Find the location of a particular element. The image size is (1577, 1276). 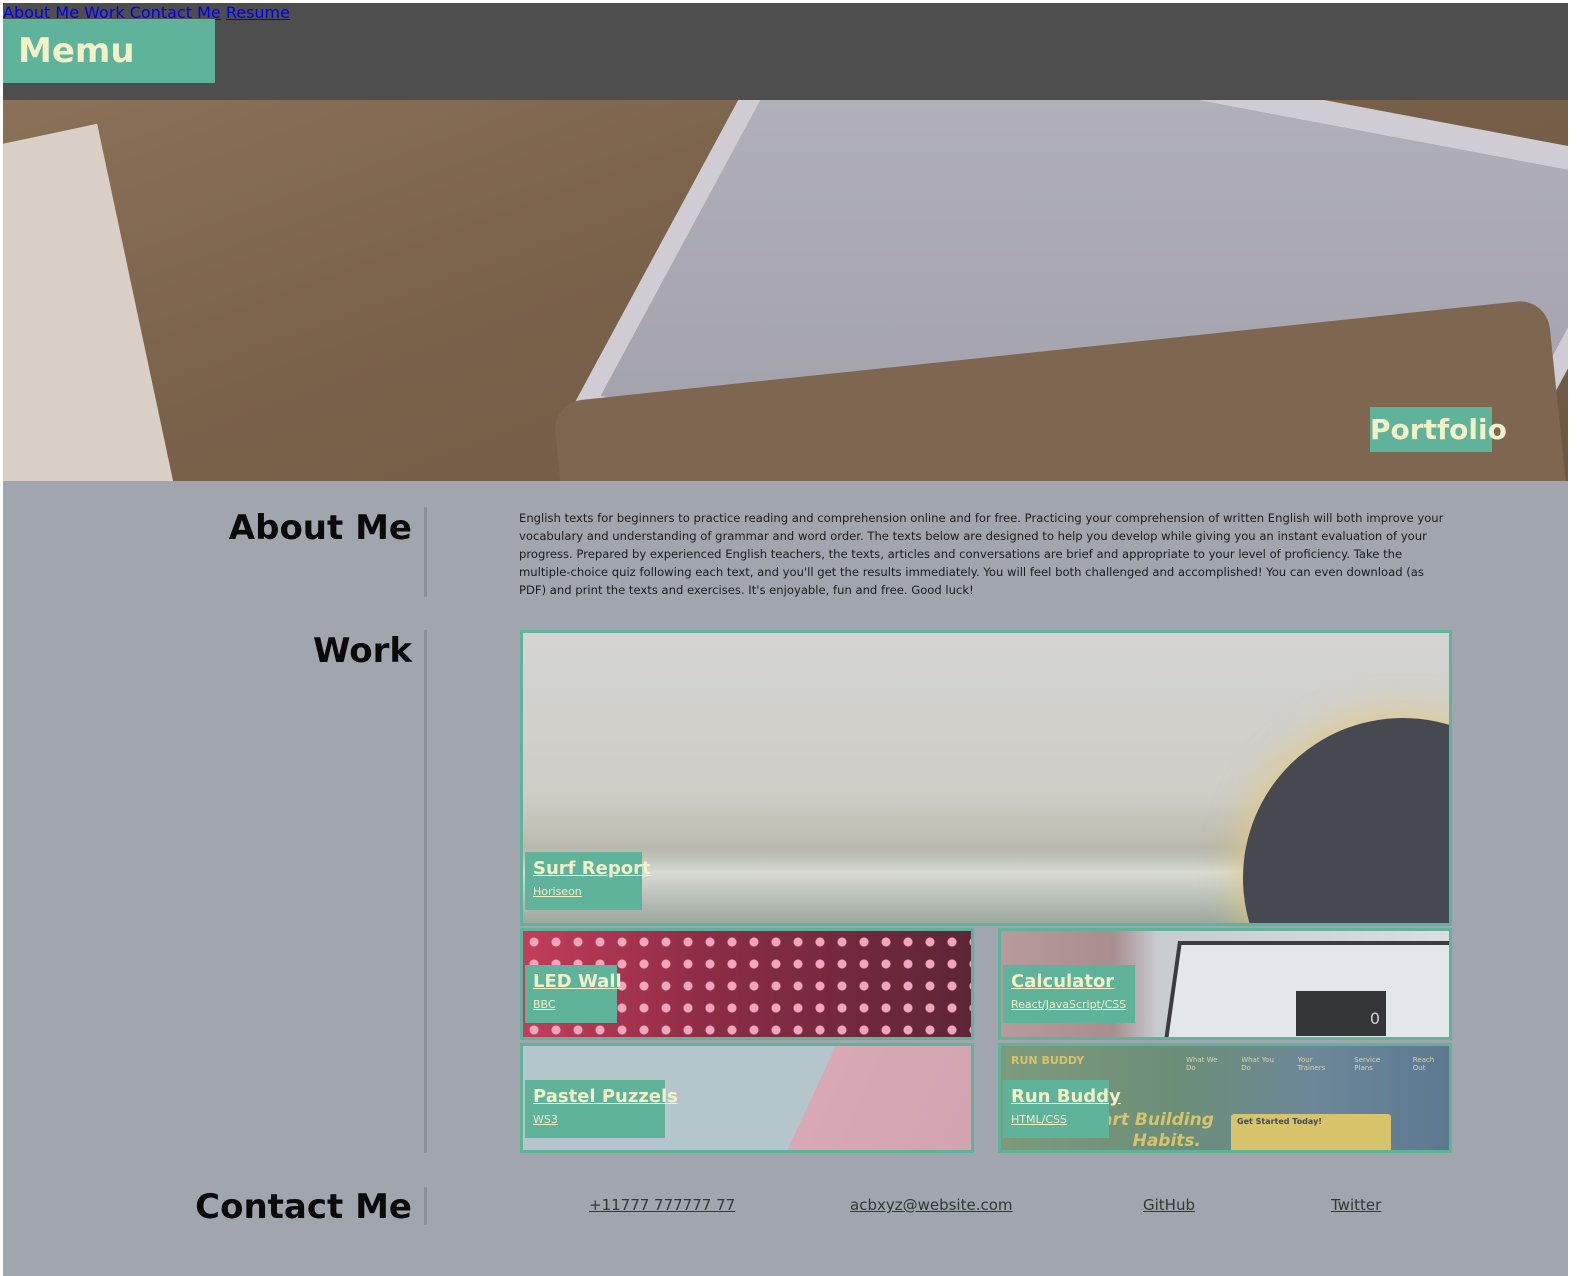

run-buddy-headline-line-2: Habits. is located at coordinates (1166, 1141).